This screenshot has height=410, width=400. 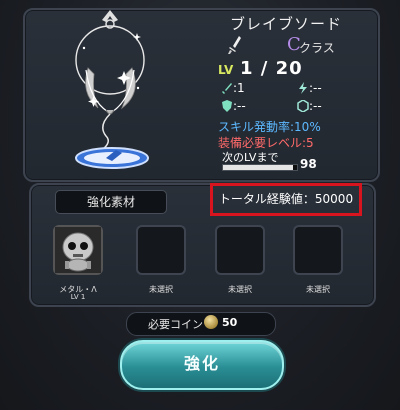 I want to click on gem-icon, so click(x=303, y=106).